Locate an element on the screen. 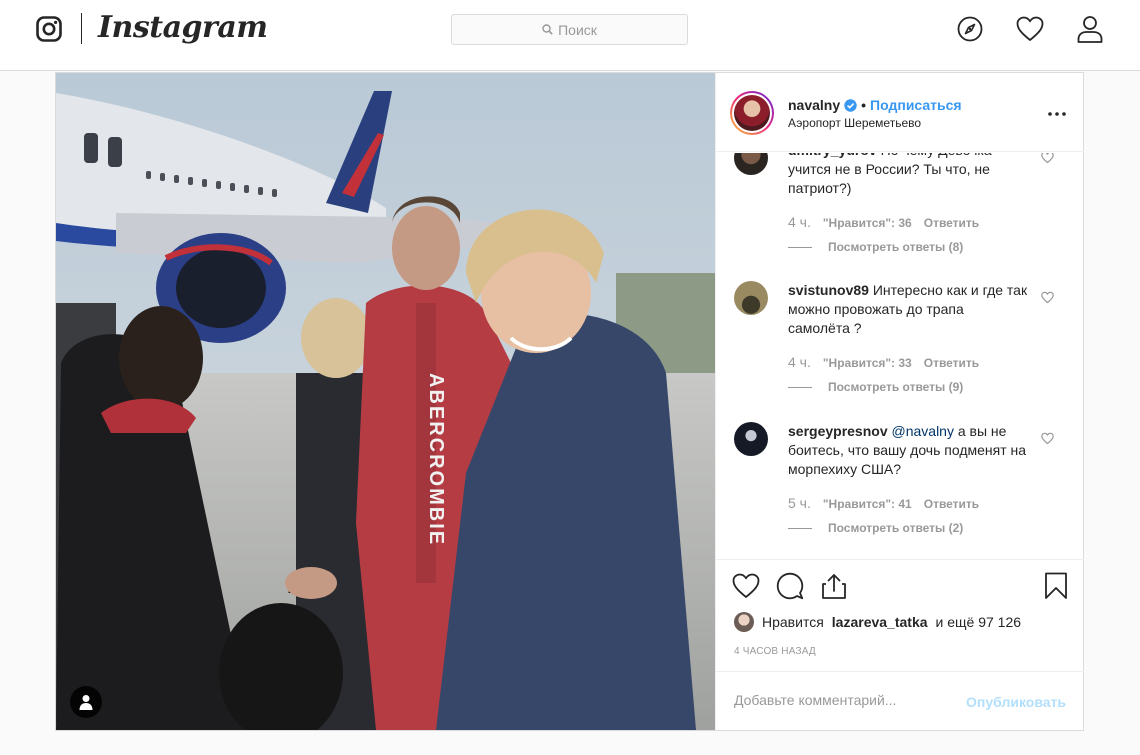 This screenshot has height=755, width=1140. like-icon is located at coordinates (746, 586).